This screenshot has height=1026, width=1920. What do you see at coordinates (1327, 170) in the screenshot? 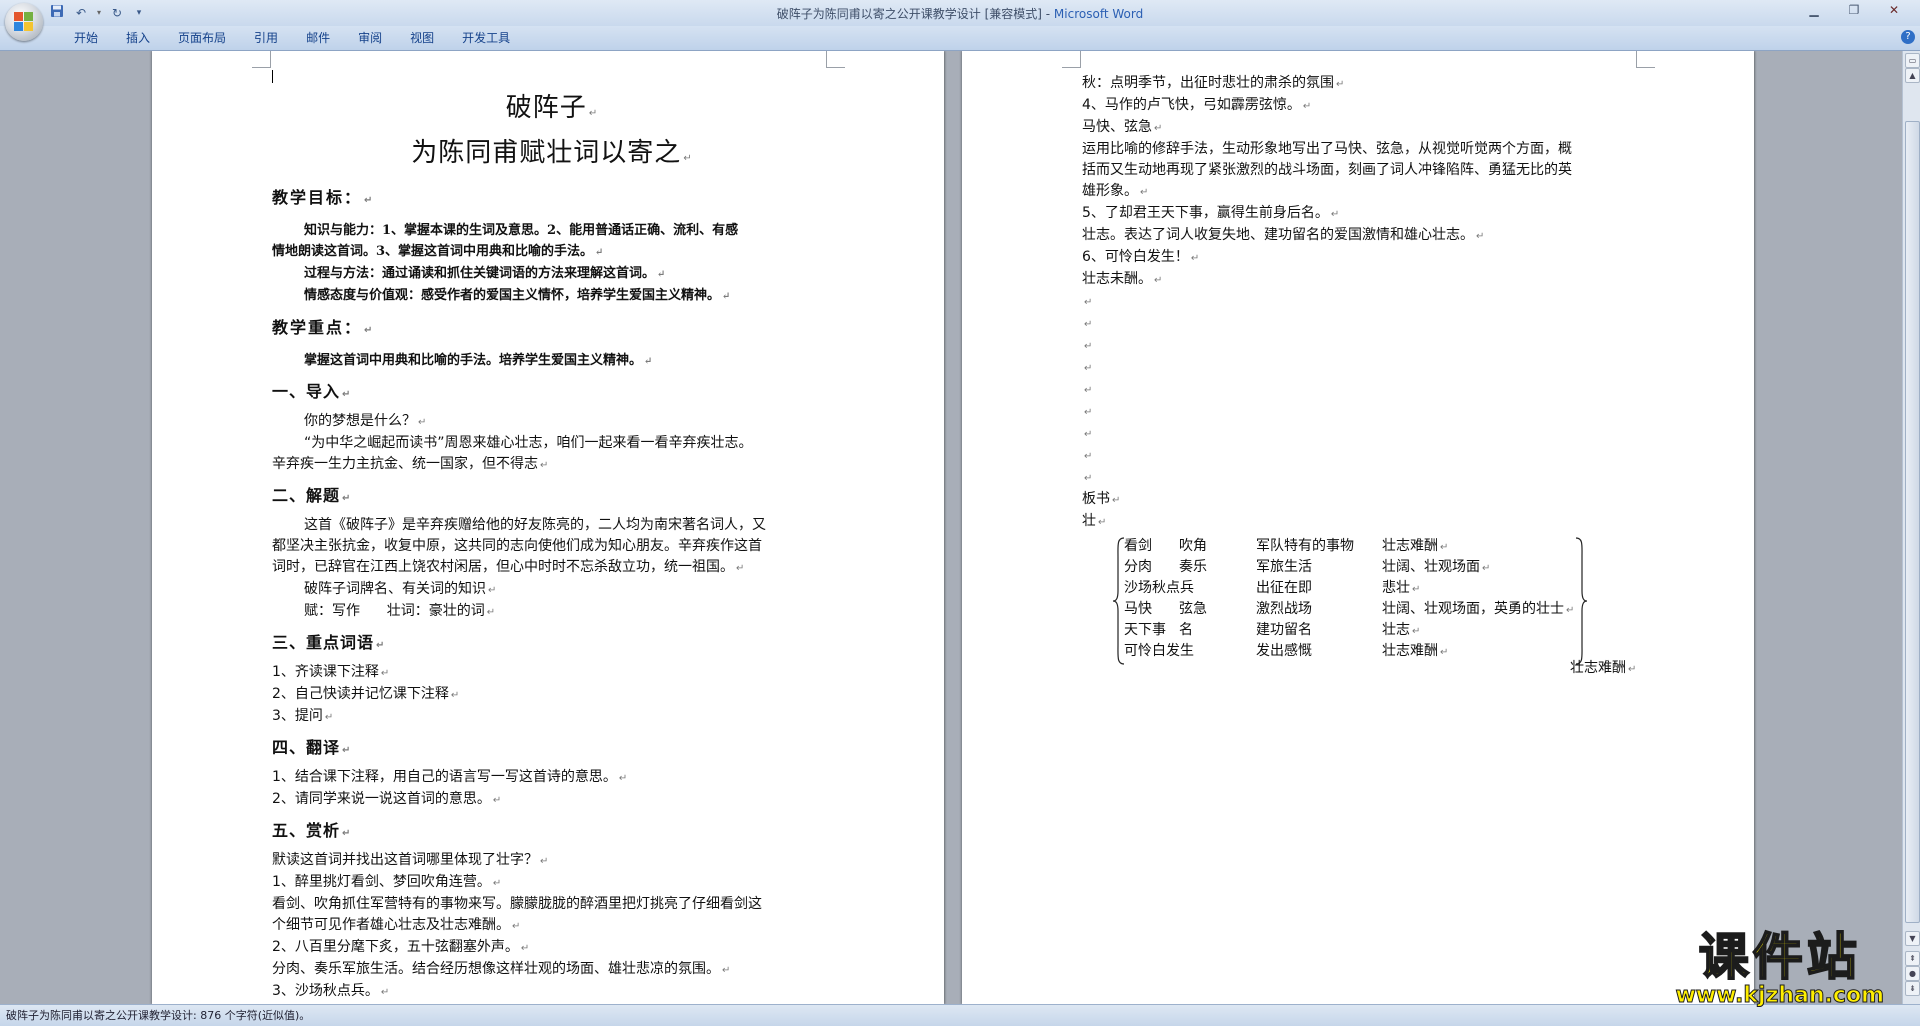
I see `paragraph-line: 括而又生动地再现了紧张激烈的战斗场面，刻画了词人冲锋陷阵、勇猛无比的英` at bounding box center [1327, 170].